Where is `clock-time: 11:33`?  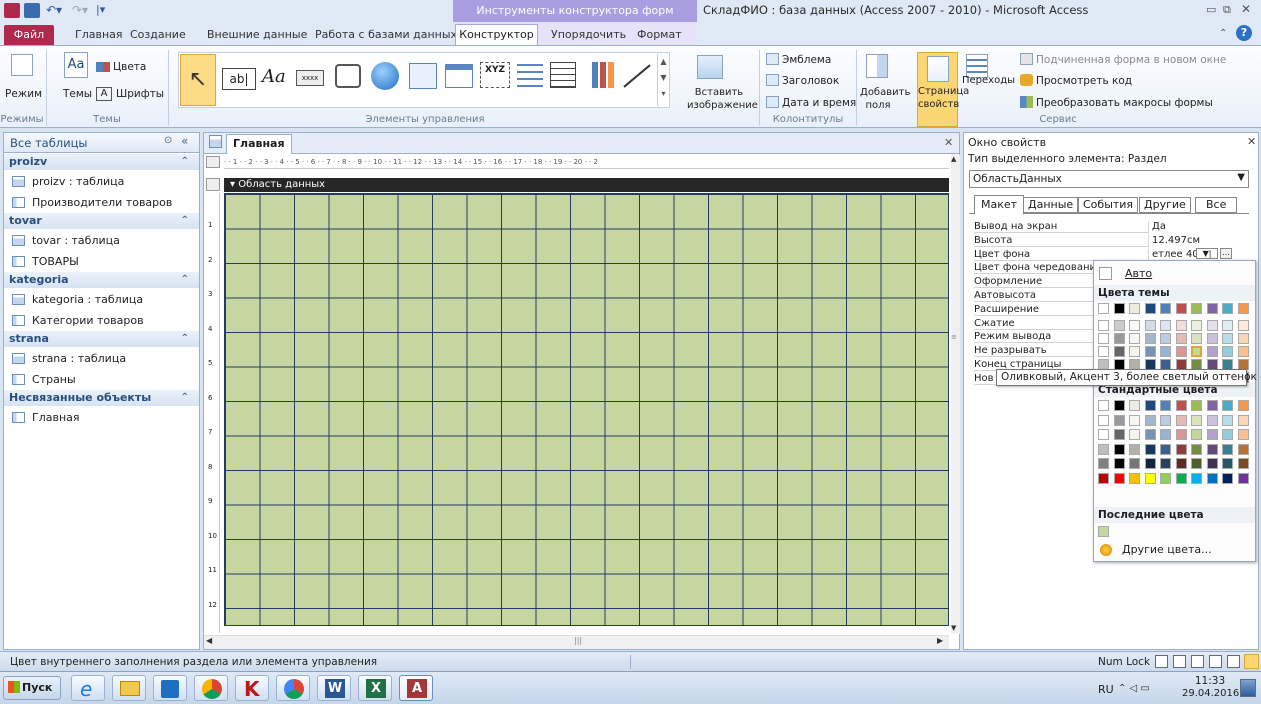 clock-time: 11:33 is located at coordinates (1210, 681).